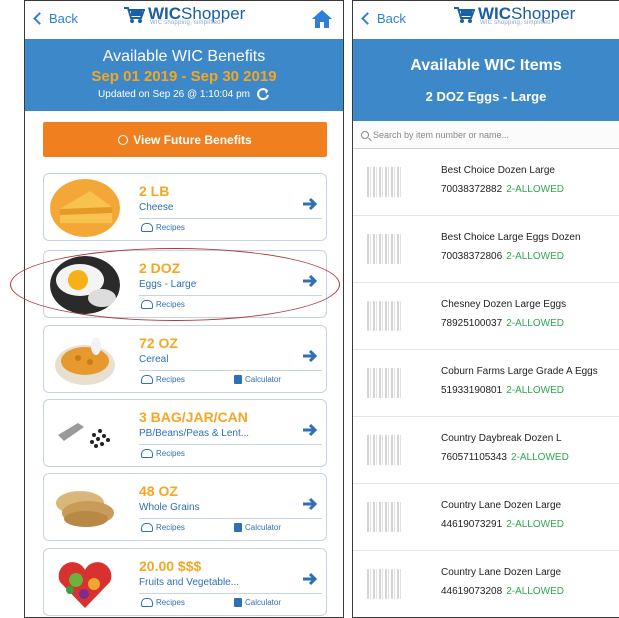  Describe the element at coordinates (474, 457) in the screenshot. I see `item-code: 760571105343` at that location.